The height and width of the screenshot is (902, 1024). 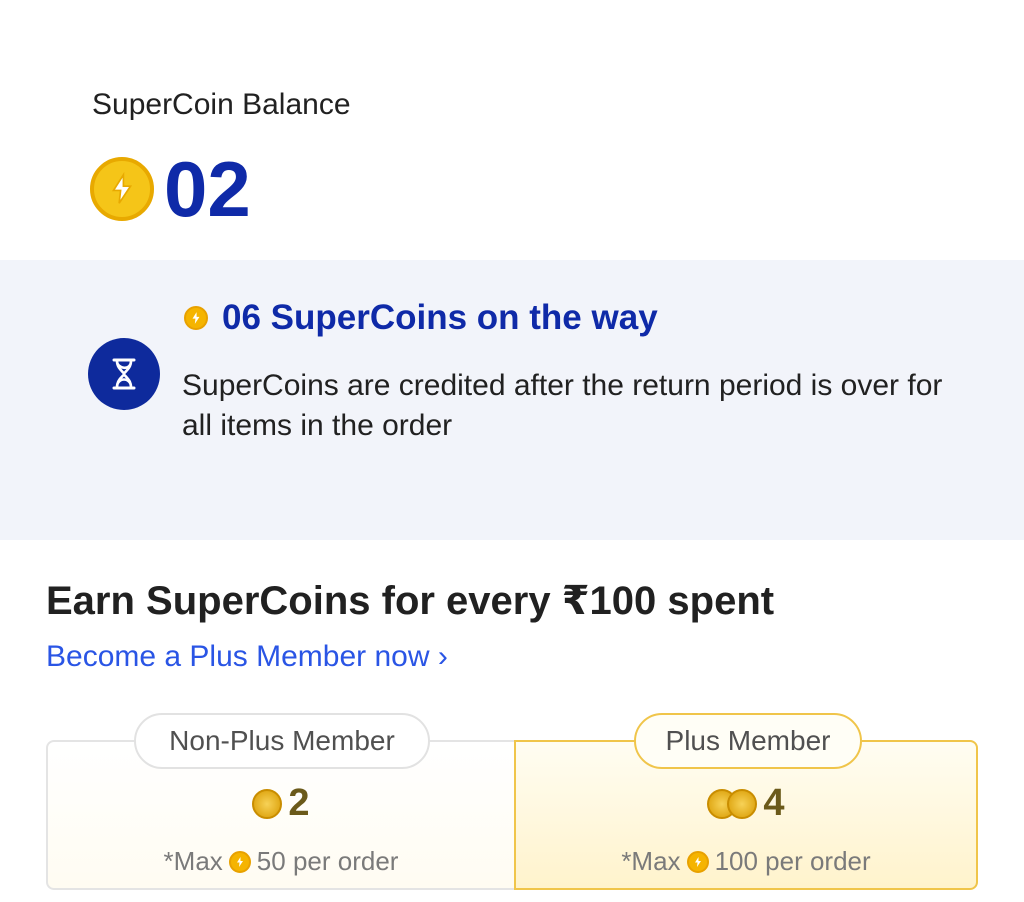 What do you see at coordinates (410, 601) in the screenshot?
I see `earn-title: Earn SuperCoins for every ₹100 spent` at bounding box center [410, 601].